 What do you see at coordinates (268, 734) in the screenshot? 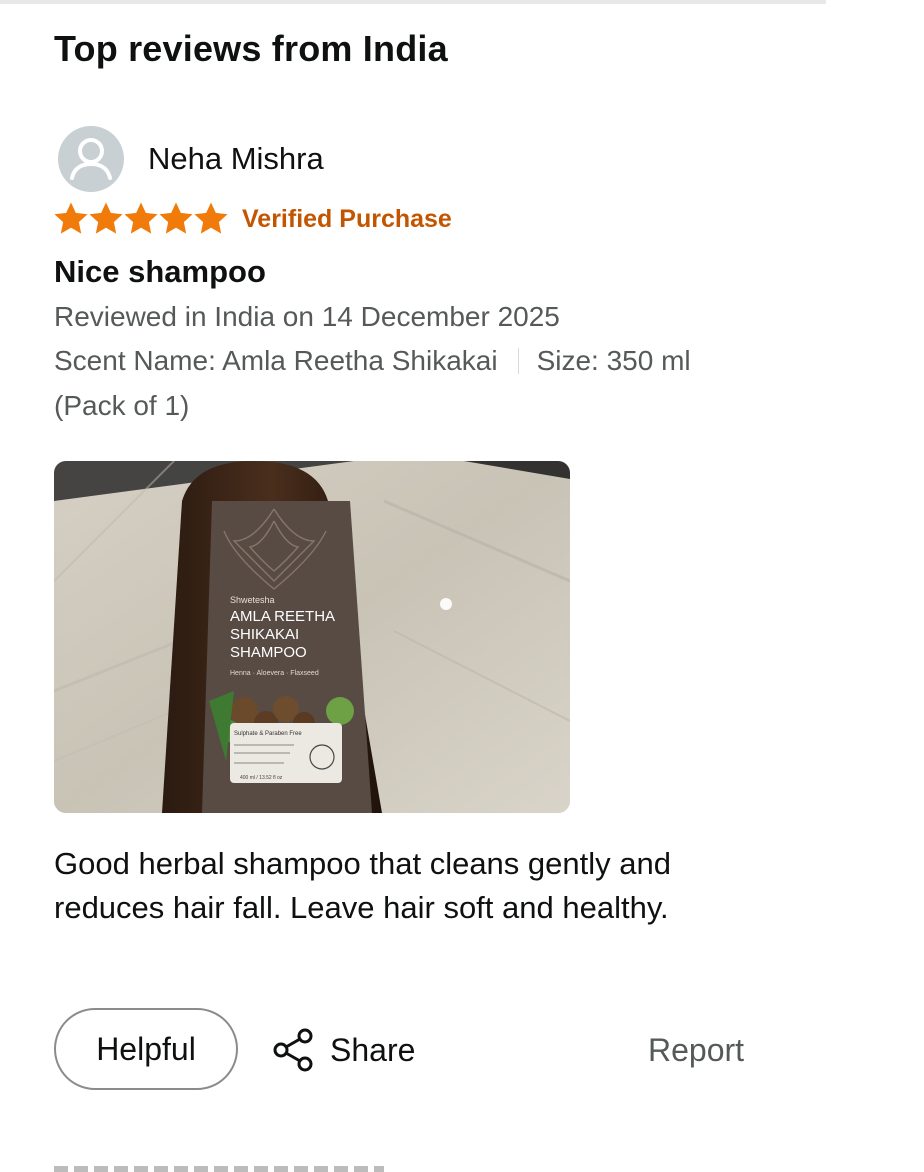
I see `photo-badge: Sulphate & Paraben Free` at bounding box center [268, 734].